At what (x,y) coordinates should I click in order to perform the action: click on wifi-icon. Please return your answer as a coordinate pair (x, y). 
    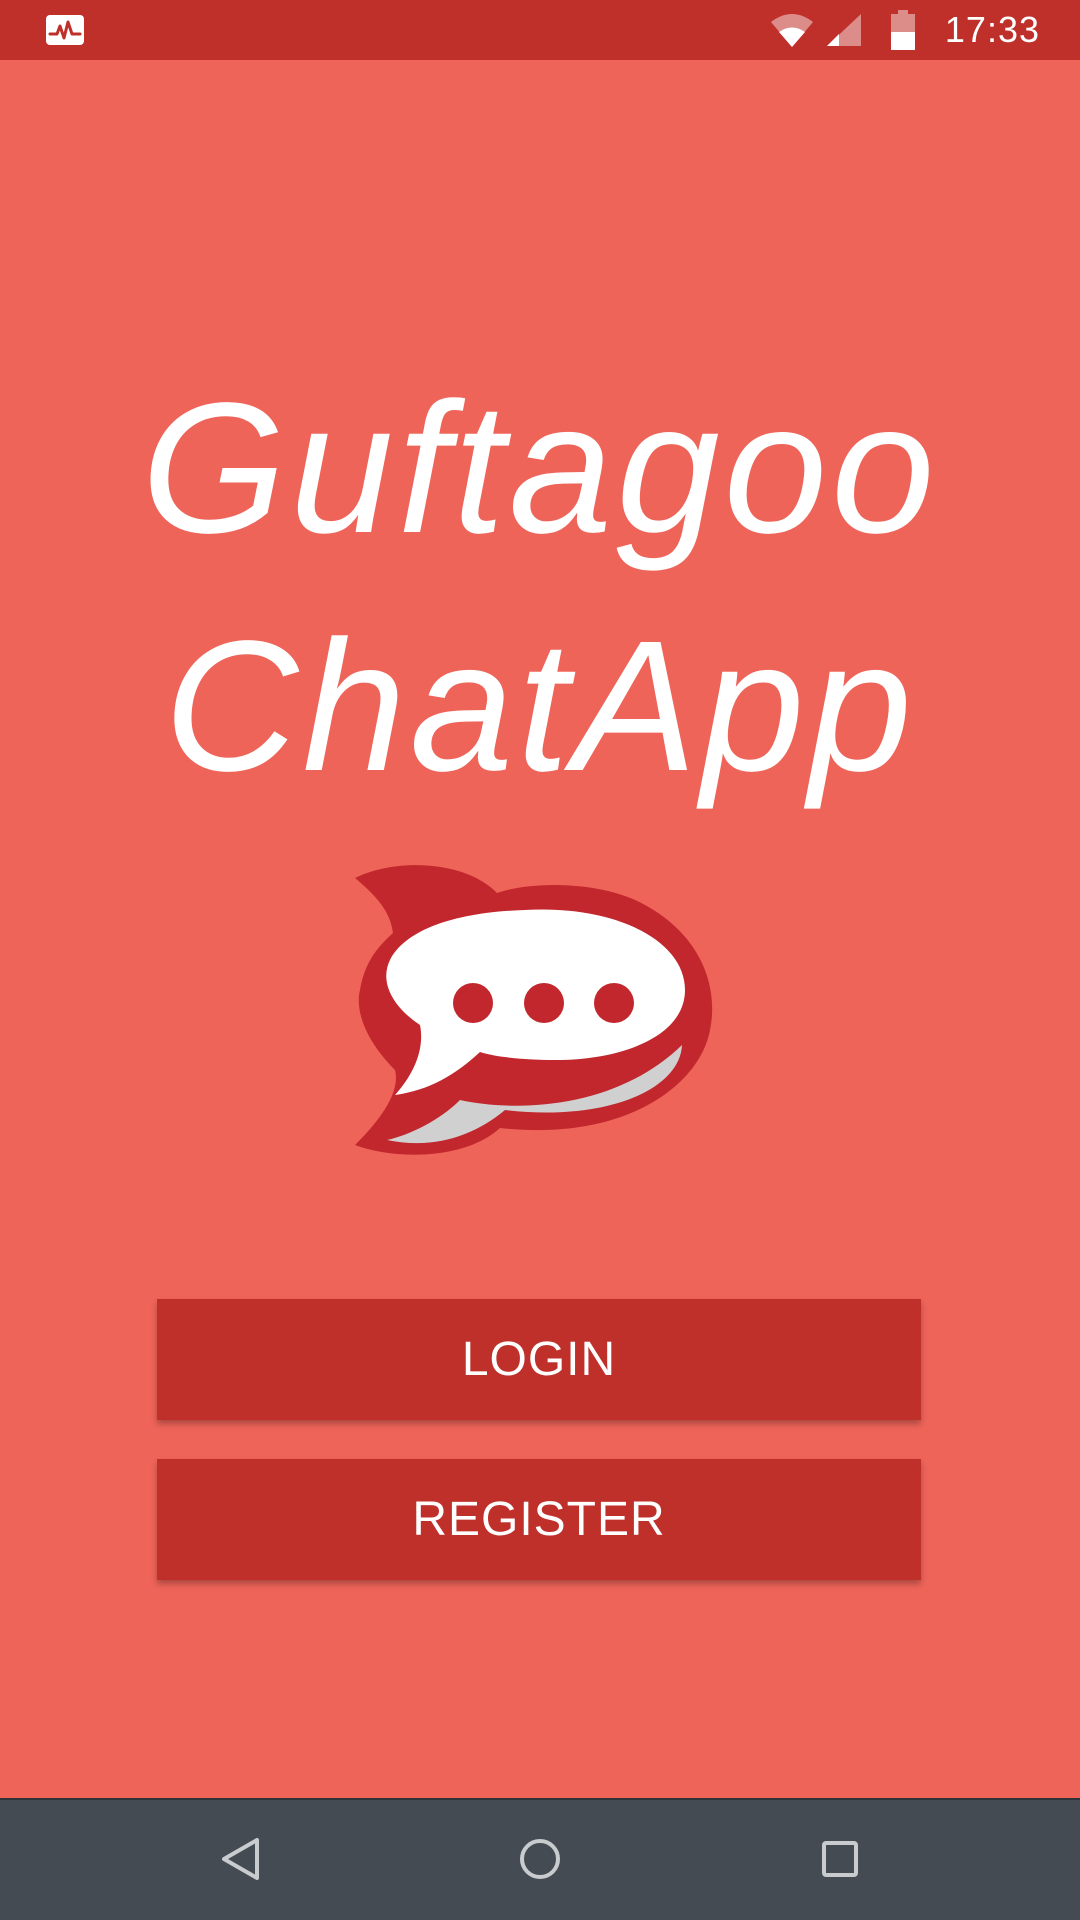
    Looking at the image, I should click on (791, 30).